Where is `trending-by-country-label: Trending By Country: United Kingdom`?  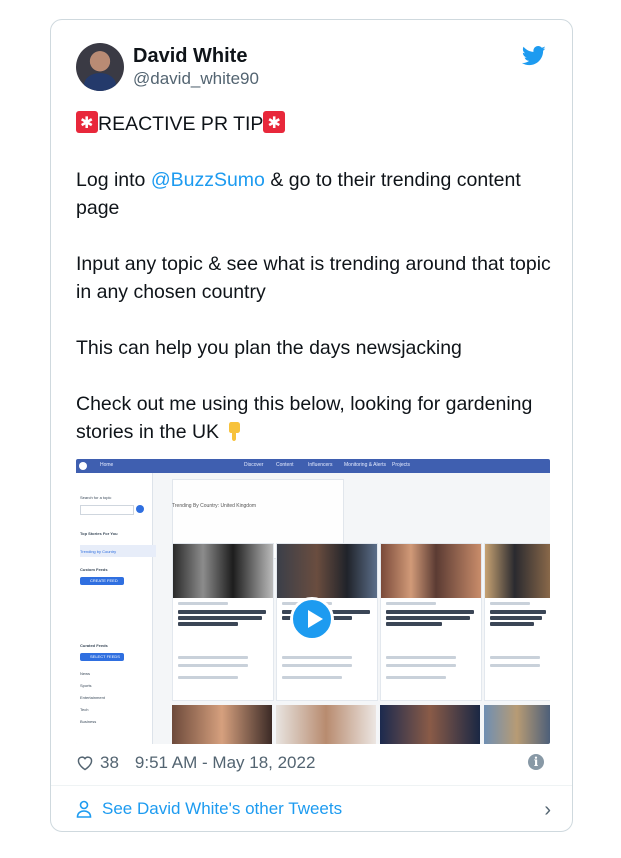
trending-by-country-label: Trending By Country: United Kingdom is located at coordinates (214, 506).